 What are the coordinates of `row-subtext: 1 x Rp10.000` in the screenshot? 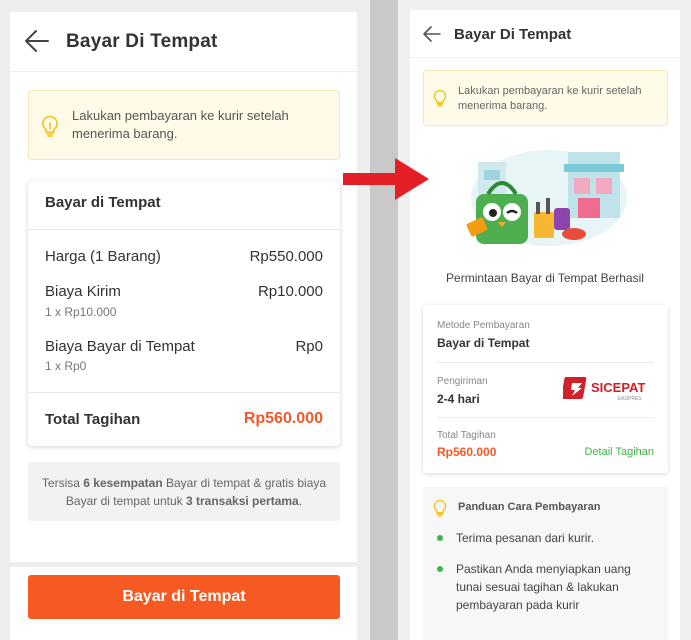 It's located at (81, 312).